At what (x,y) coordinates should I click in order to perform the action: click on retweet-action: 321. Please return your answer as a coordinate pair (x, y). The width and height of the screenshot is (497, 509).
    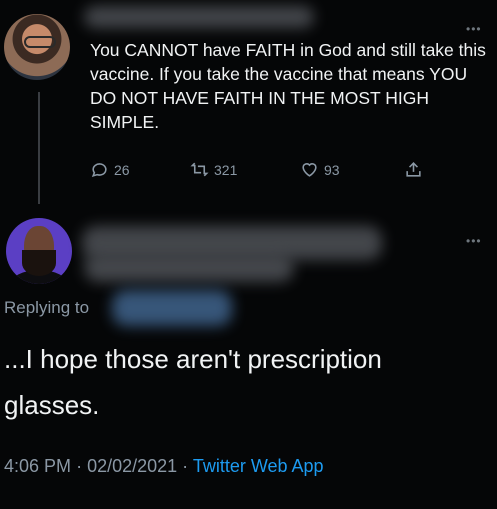
    Looking at the image, I should click on (213, 169).